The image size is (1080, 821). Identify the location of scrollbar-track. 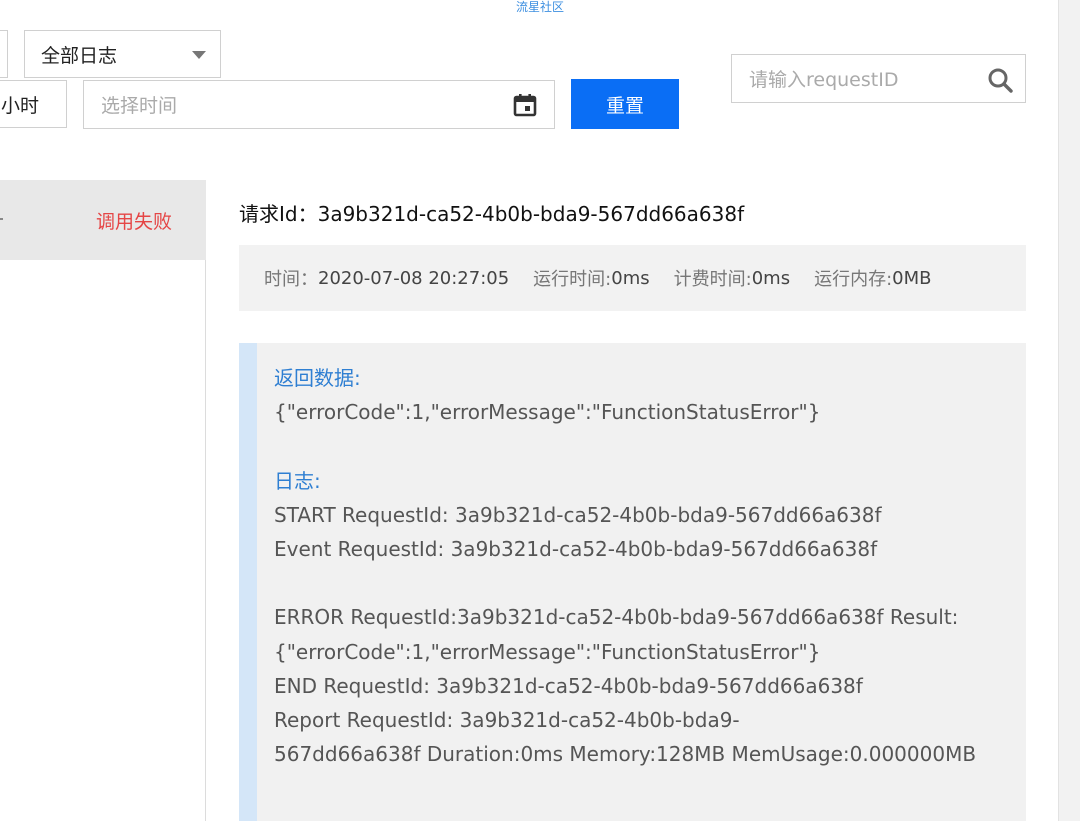
(1069, 410).